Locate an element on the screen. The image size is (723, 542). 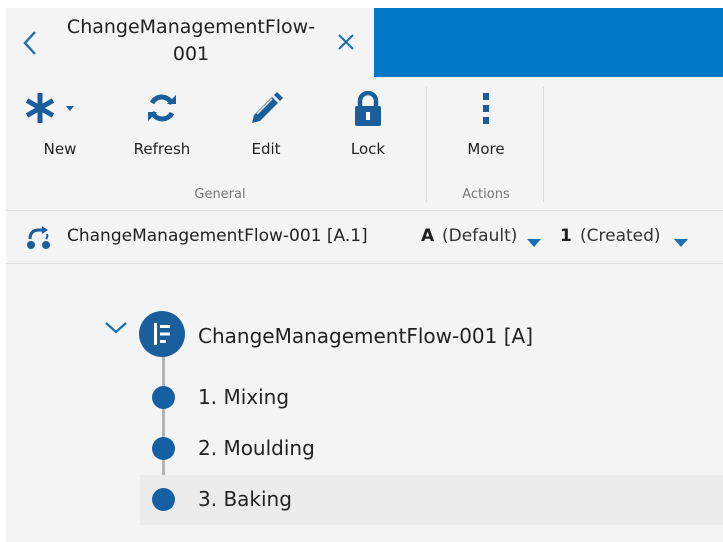
tree-step-item: 1. Mixing is located at coordinates (431, 398).